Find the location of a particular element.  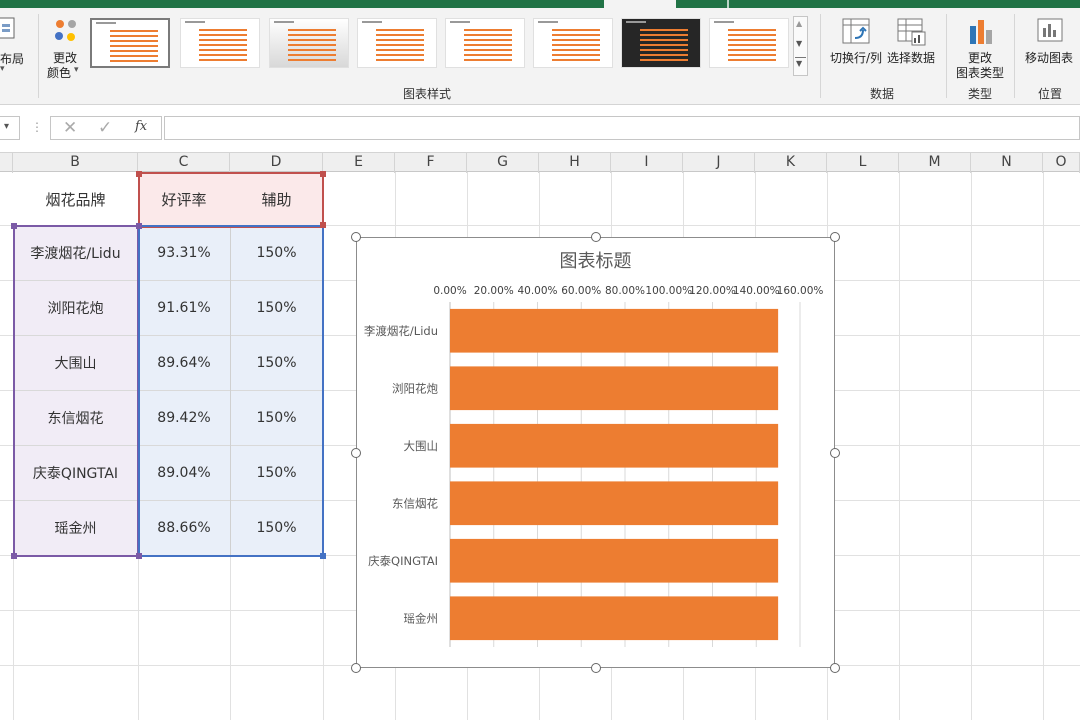

table-header-cell: 烟花品牌 is located at coordinates (75, 199).